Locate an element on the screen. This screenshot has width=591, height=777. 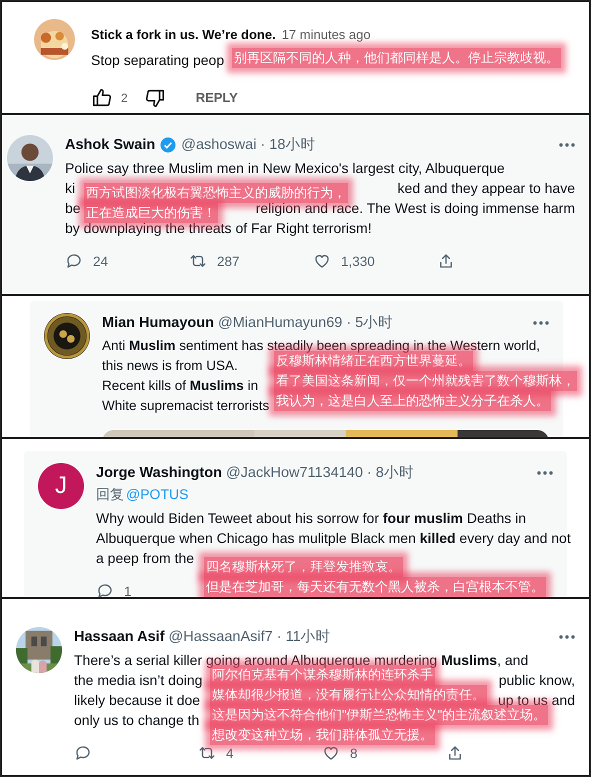
author-handle: @ashoswai is located at coordinates (218, 144).